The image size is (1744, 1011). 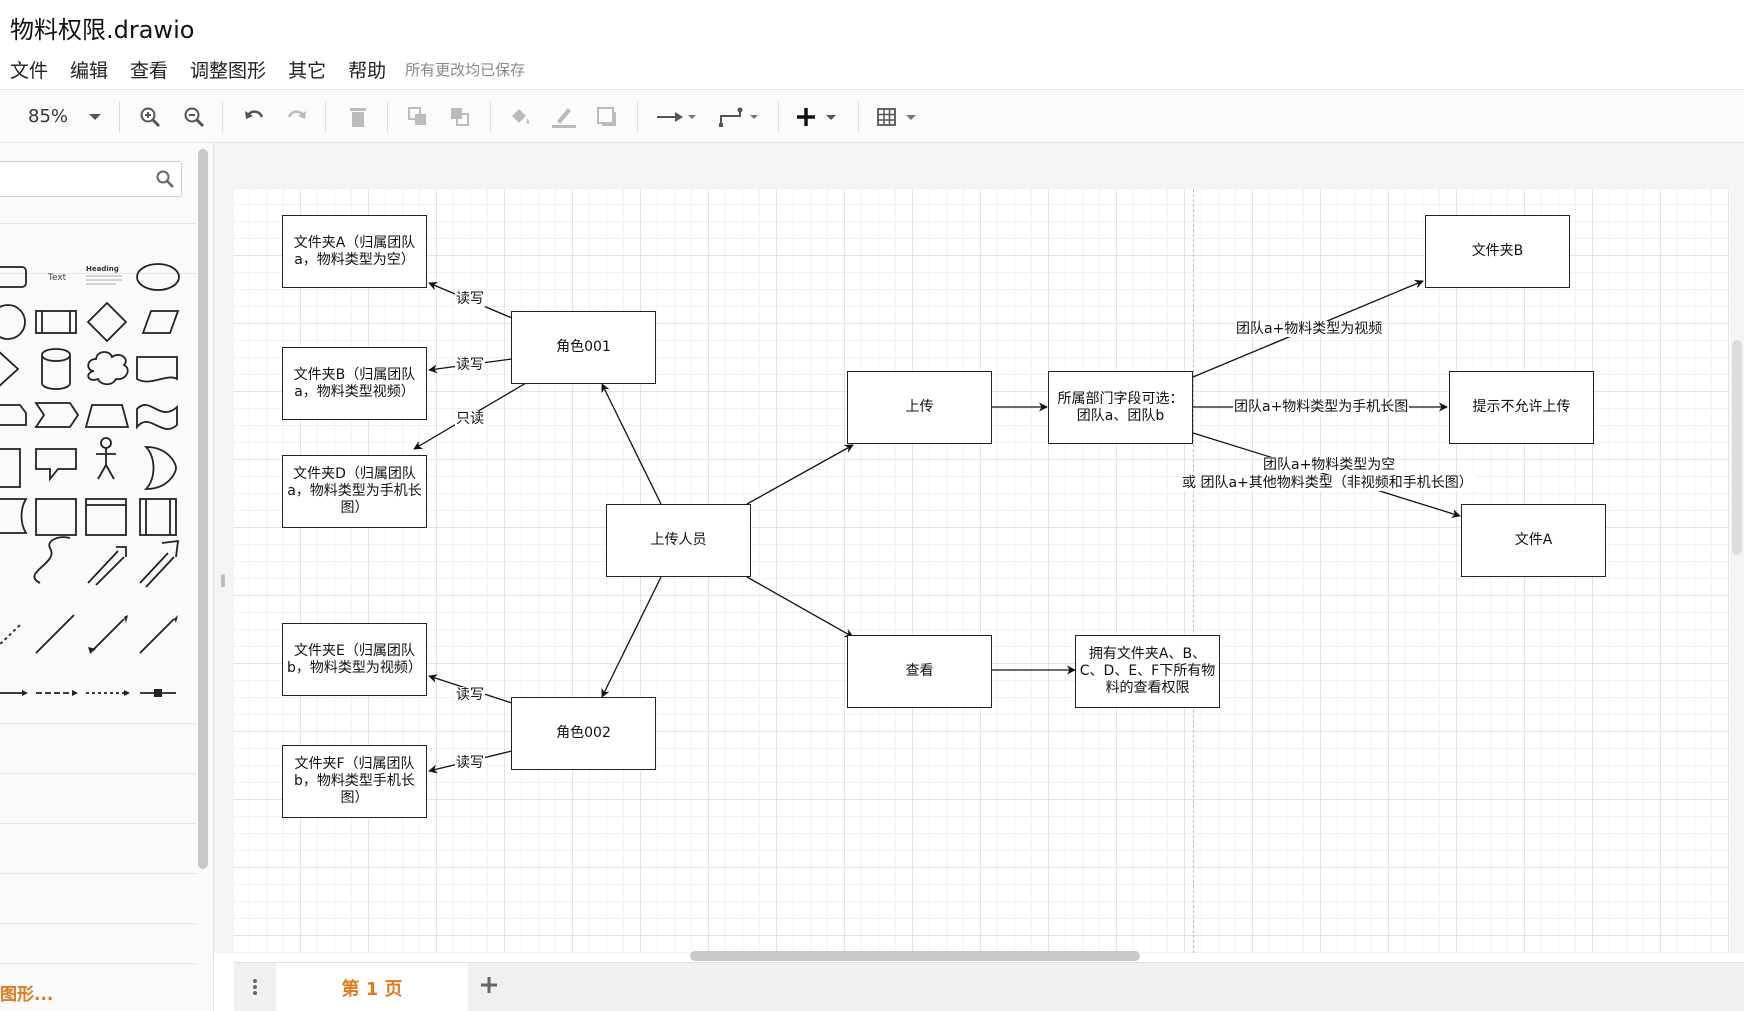 What do you see at coordinates (10, 468) in the screenshot?
I see `rectangle-shape` at bounding box center [10, 468].